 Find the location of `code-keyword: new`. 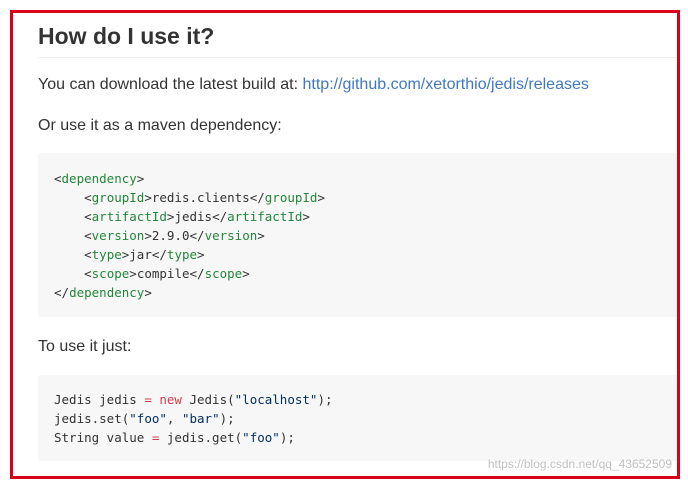

code-keyword: new is located at coordinates (170, 399).